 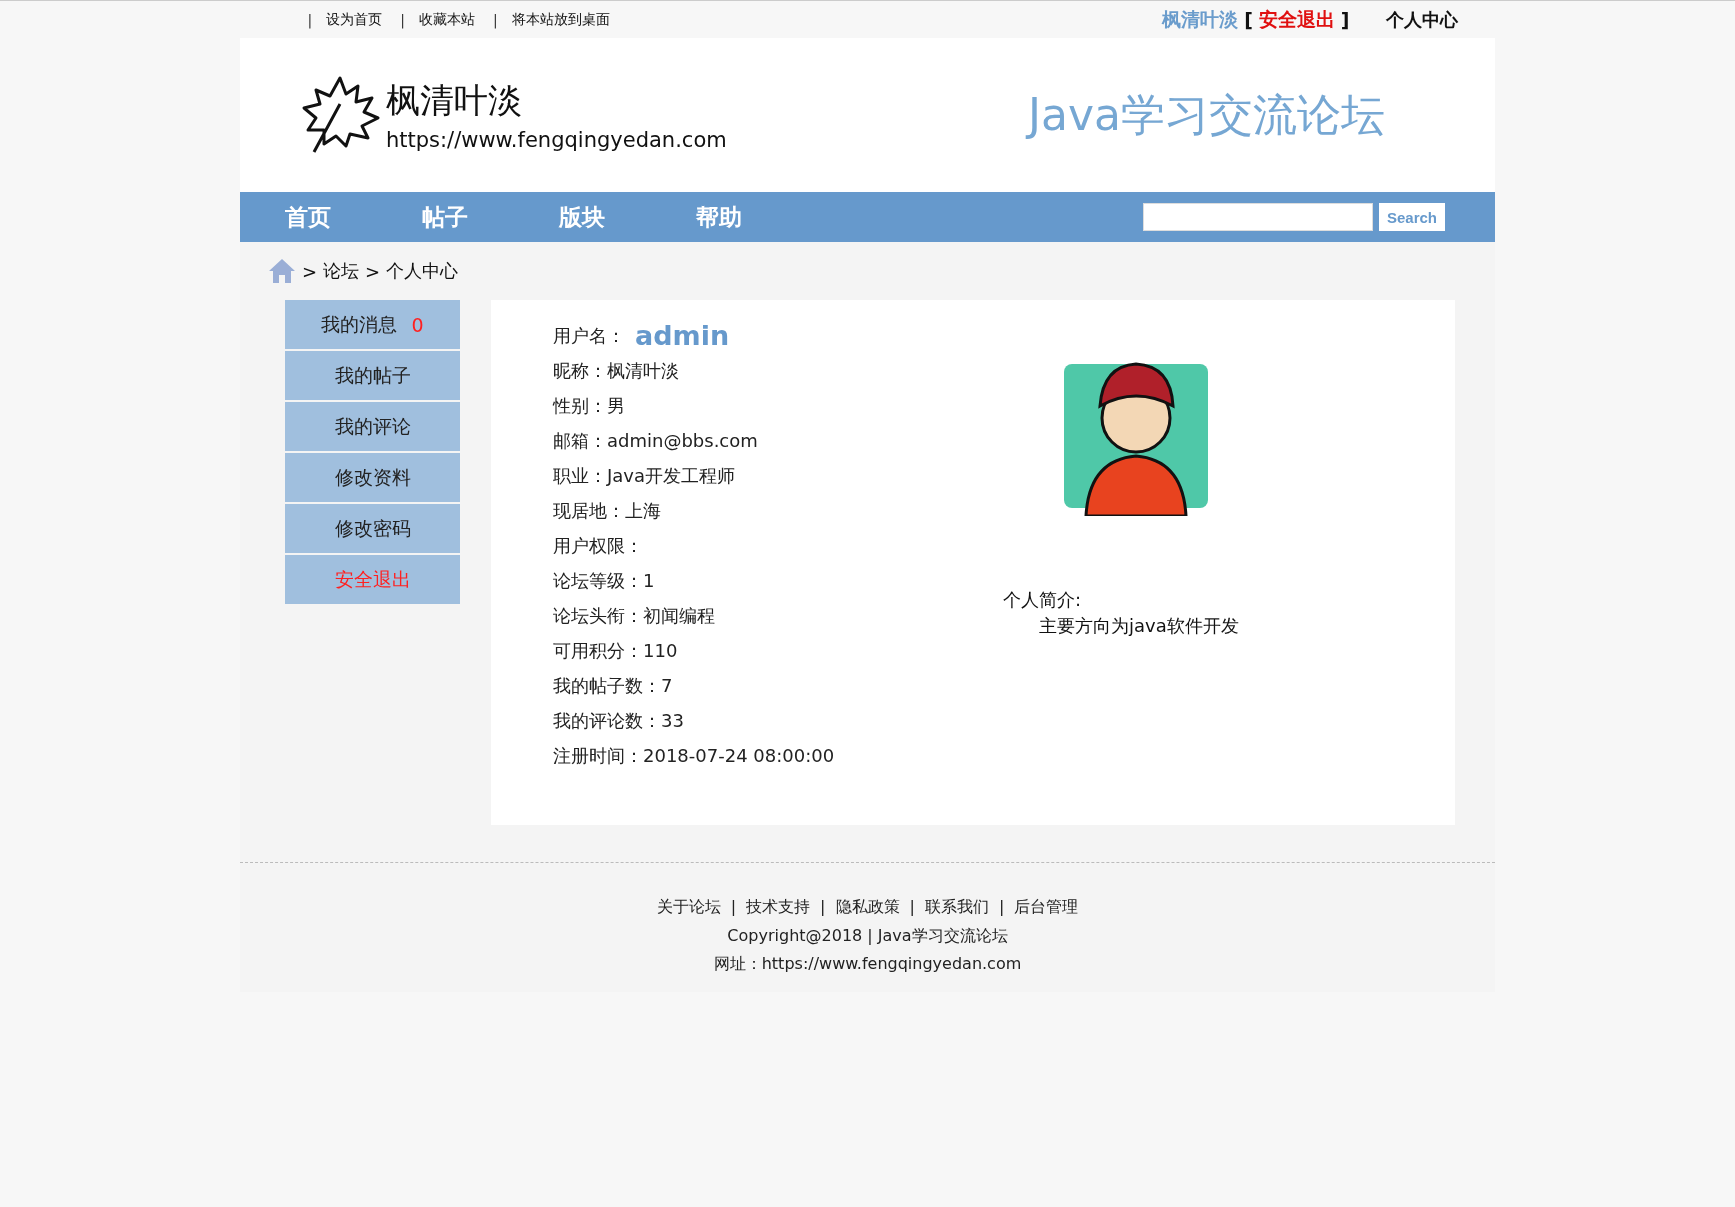 What do you see at coordinates (671, 475) in the screenshot?
I see `field-value: Java开发工程师` at bounding box center [671, 475].